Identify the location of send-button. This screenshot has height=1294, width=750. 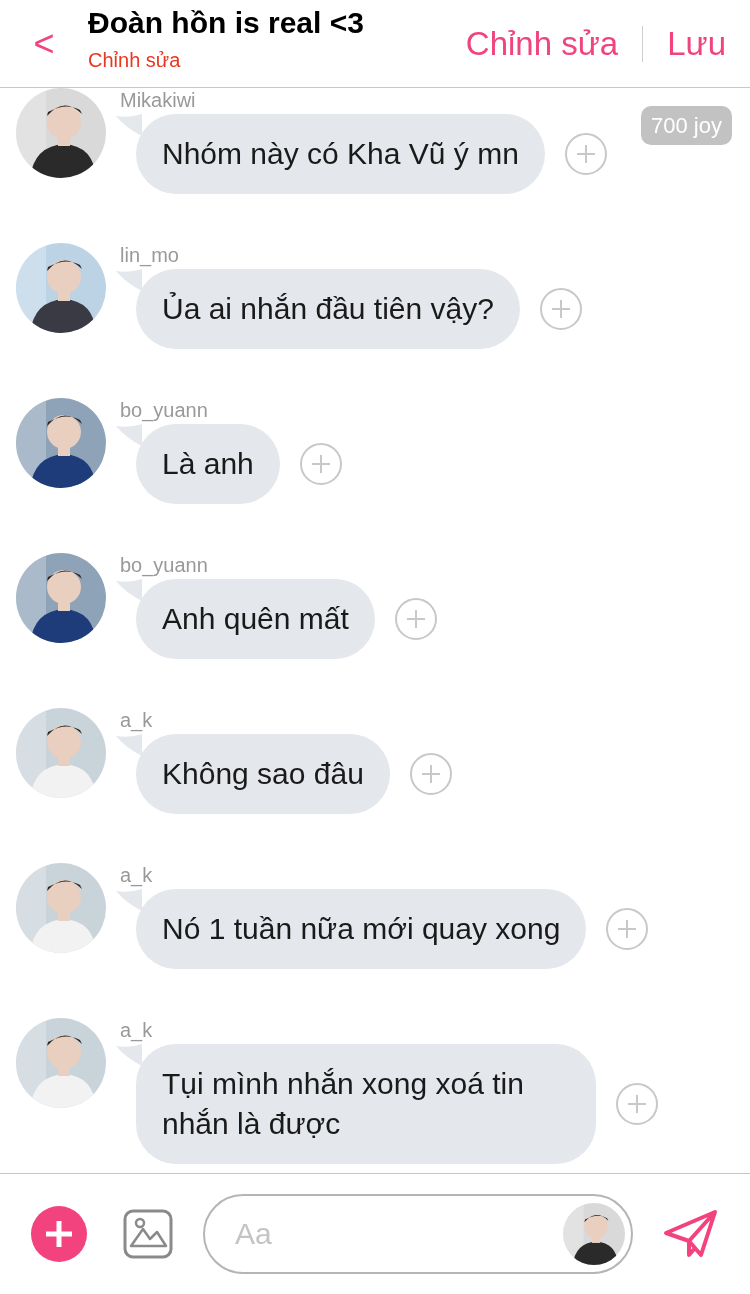
(691, 1234).